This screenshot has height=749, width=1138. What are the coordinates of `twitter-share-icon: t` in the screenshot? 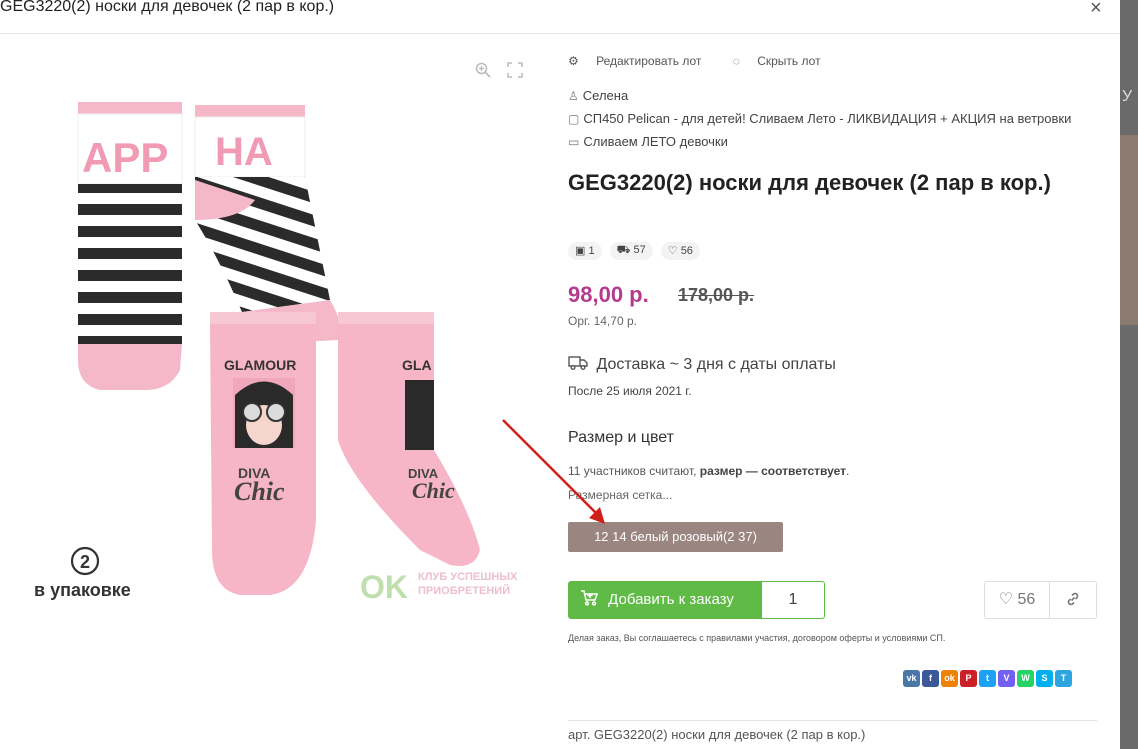 It's located at (987, 678).